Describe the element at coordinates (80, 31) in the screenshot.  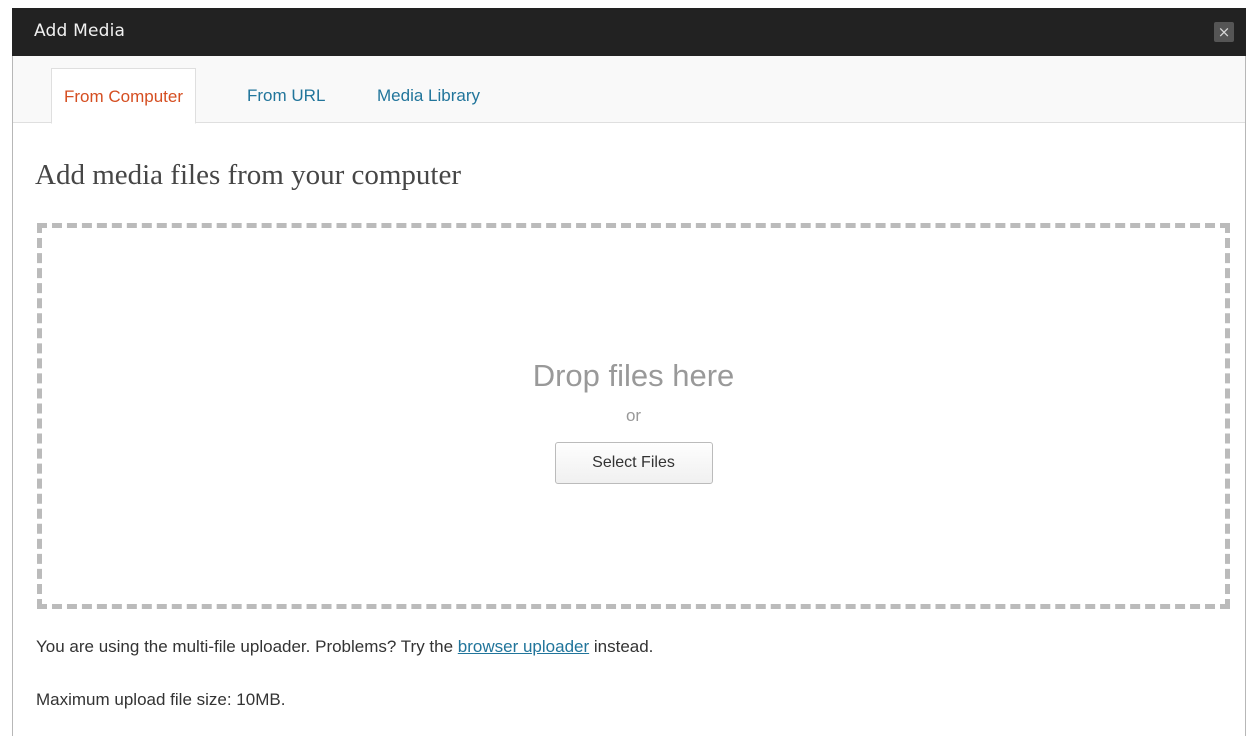
I see `dialog-title: Add Media` at that location.